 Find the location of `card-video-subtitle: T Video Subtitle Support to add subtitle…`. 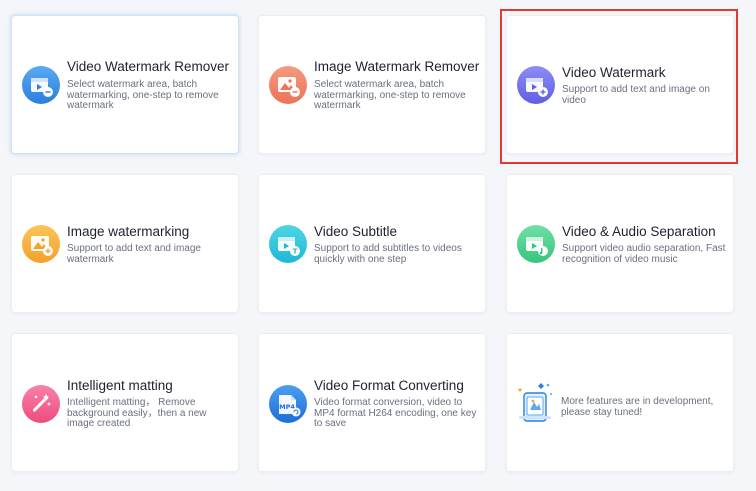

card-video-subtitle: T Video Subtitle Support to add subtitle… is located at coordinates (372, 243).